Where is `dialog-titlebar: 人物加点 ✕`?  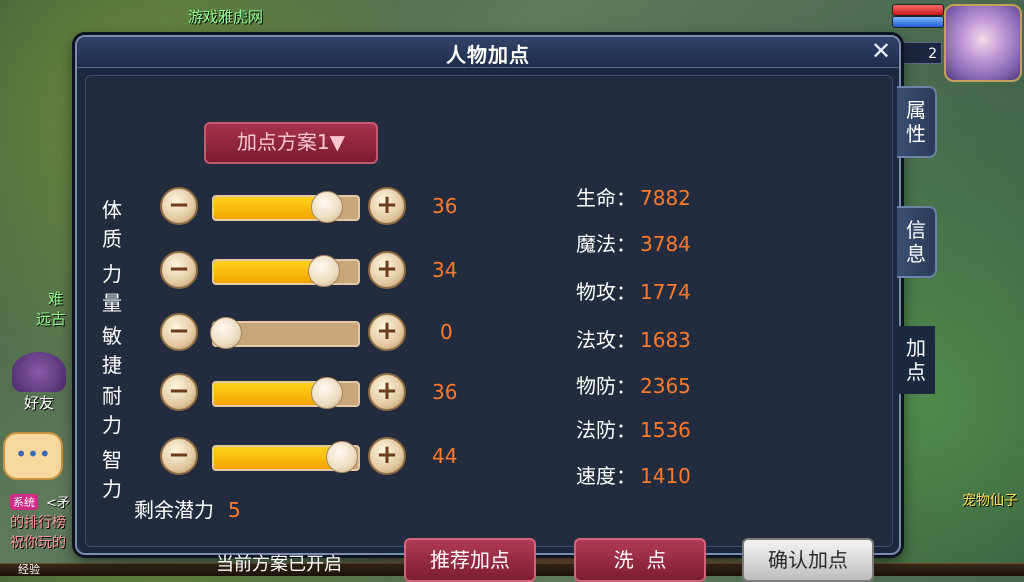 dialog-titlebar: 人物加点 ✕ is located at coordinates (488, 52).